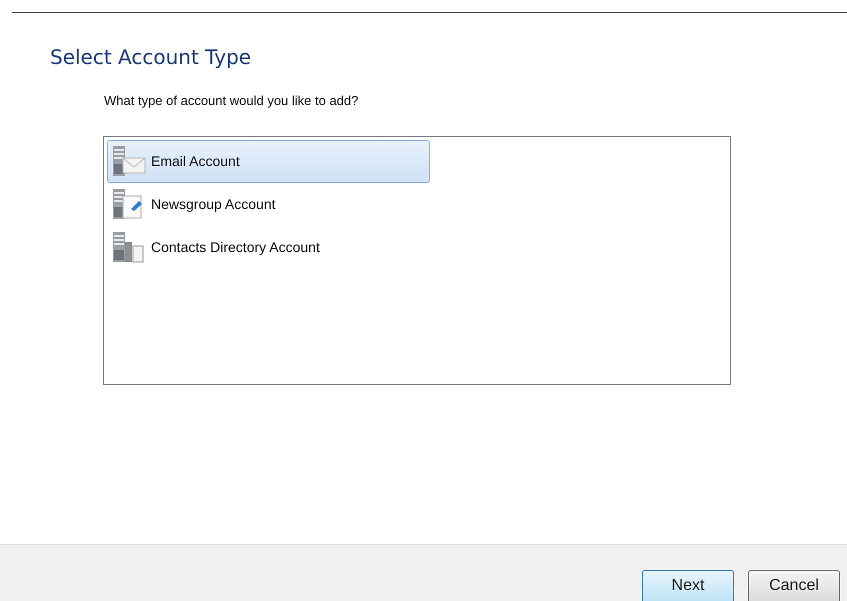 The height and width of the screenshot is (601, 847). I want to click on account-type-item: Contacts Directory Account, so click(268, 247).